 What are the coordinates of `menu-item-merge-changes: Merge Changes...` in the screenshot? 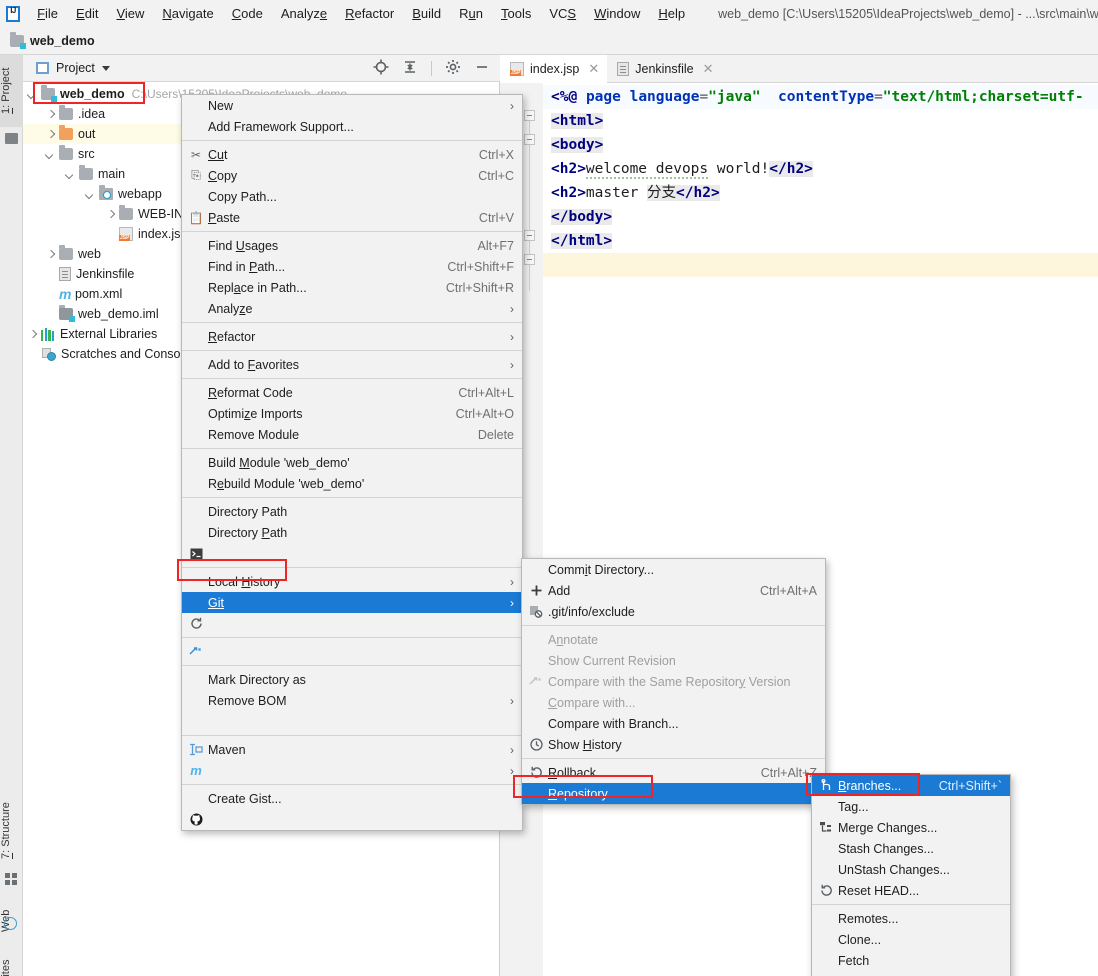 It's located at (911, 827).